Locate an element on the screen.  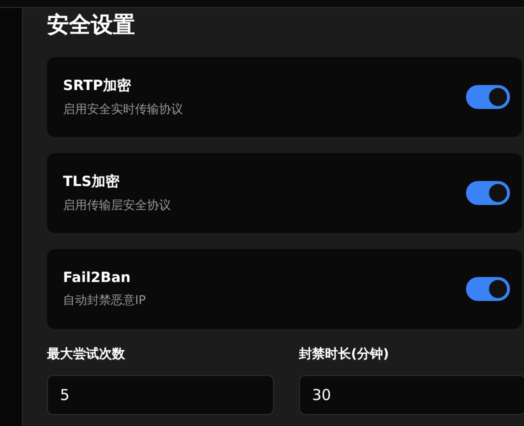
setting-description: 启用安全实时传输协议 is located at coordinates (123, 109).